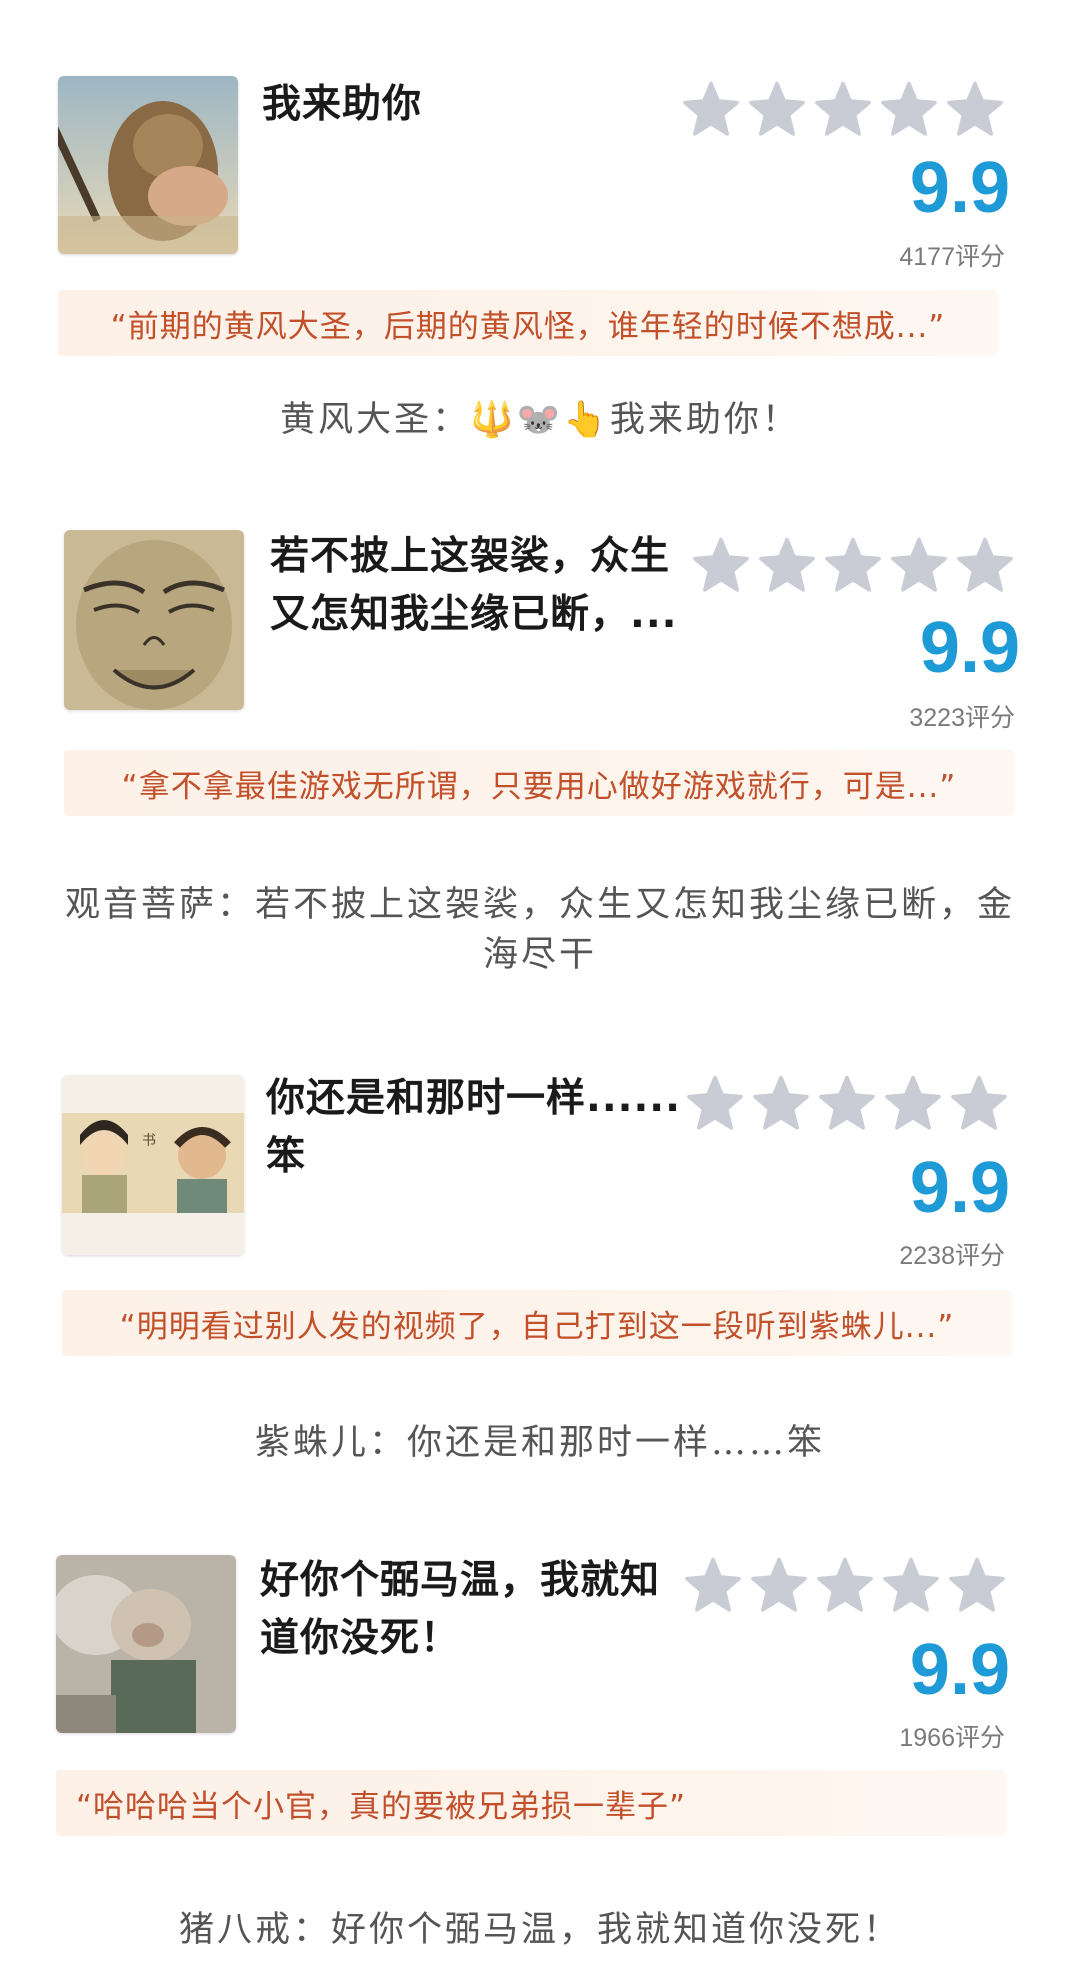 The height and width of the screenshot is (1970, 1080). I want to click on quote-bar: “哈哈哈当个小官，真的要被兄弟损一辈子”, so click(531, 1803).